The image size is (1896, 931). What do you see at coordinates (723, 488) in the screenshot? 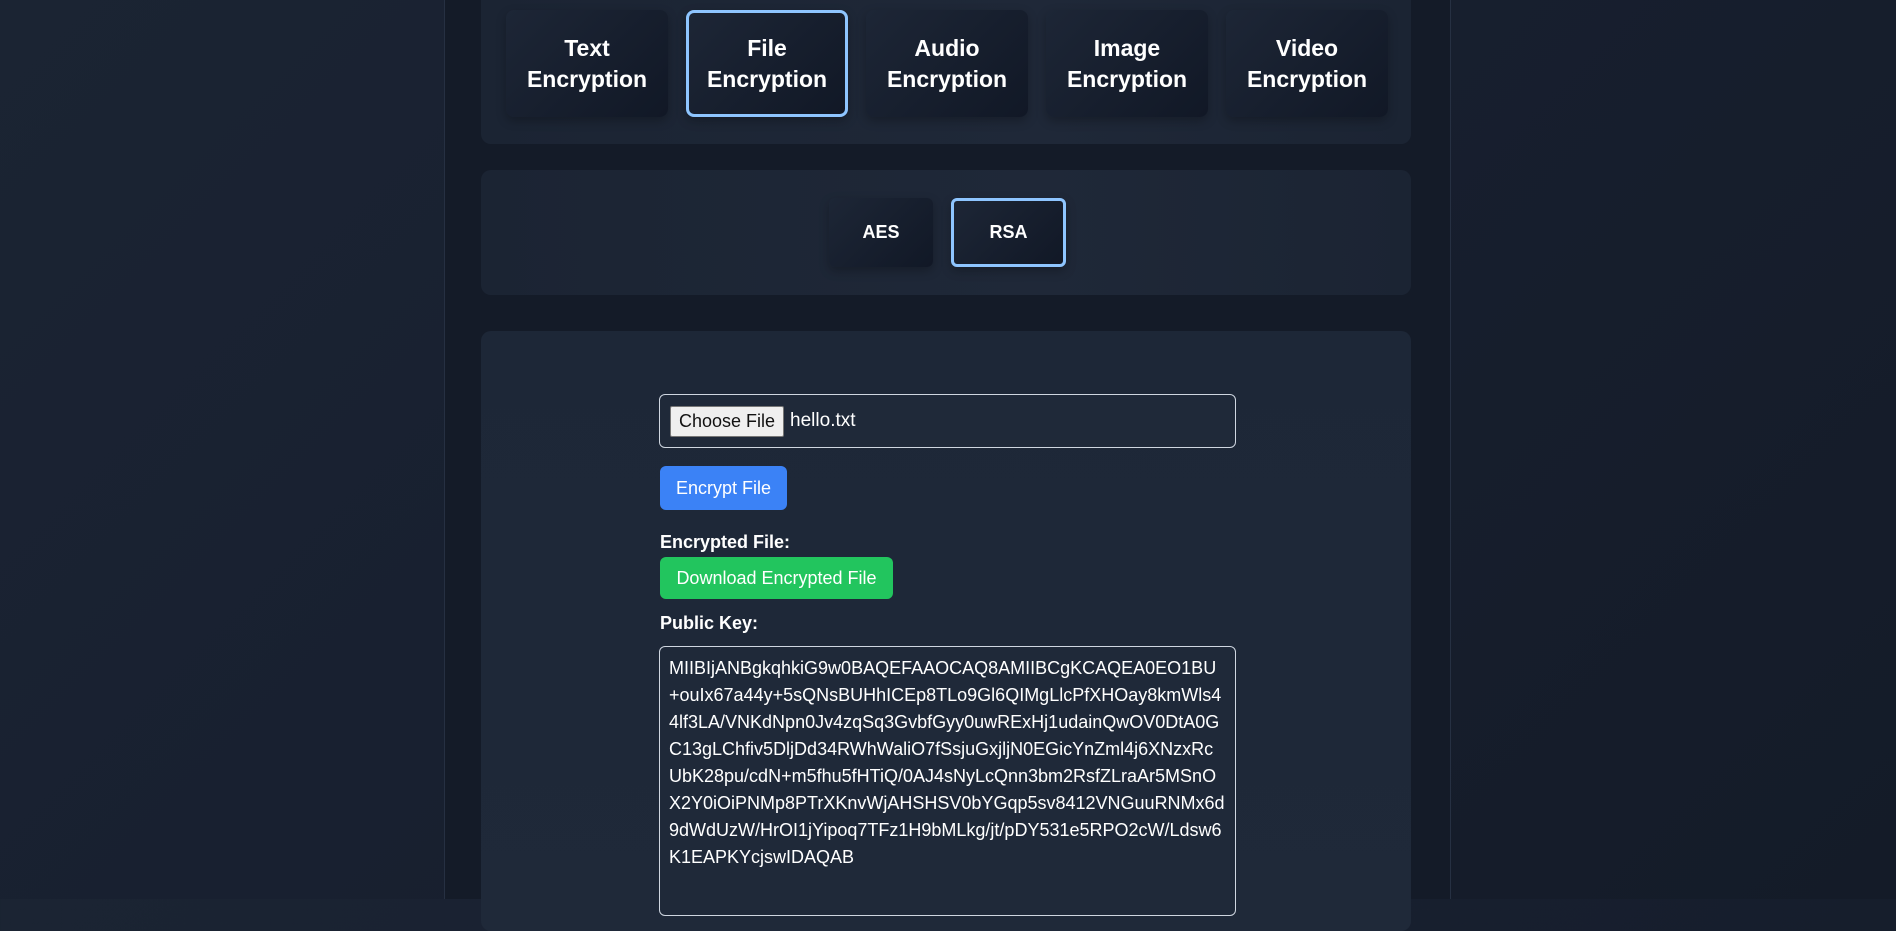
I see `encrypt-file-button: Encrypt File` at bounding box center [723, 488].